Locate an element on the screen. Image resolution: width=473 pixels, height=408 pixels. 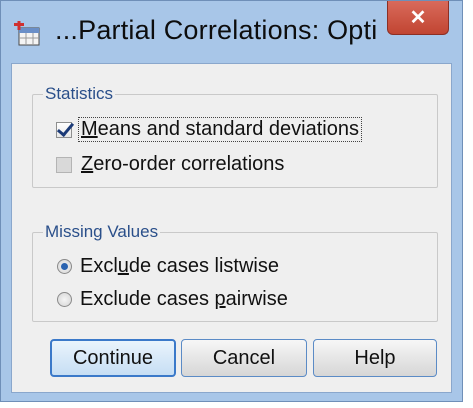
zero-order-checkbox is located at coordinates (64, 164).